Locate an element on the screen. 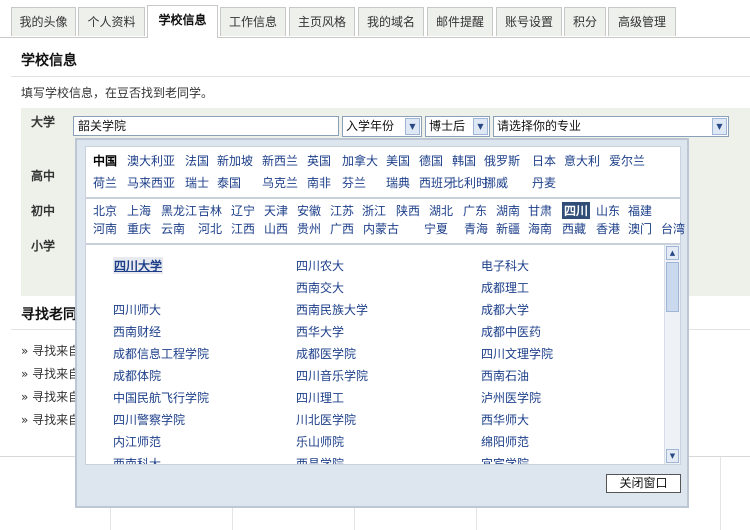  university-input: 韶关学院 is located at coordinates (206, 126).